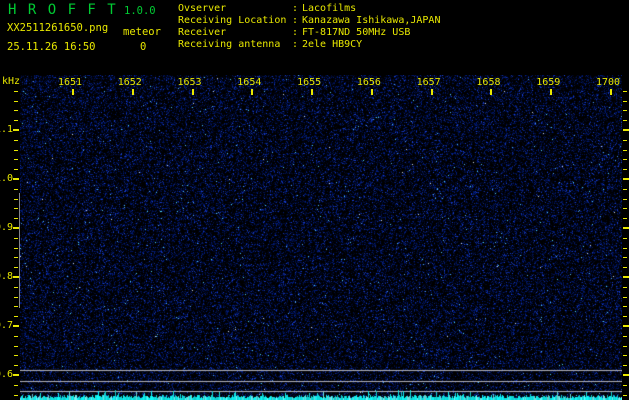 The image size is (629, 400). Describe the element at coordinates (548, 82) in the screenshot. I see `time-axis-label: 1659` at that location.